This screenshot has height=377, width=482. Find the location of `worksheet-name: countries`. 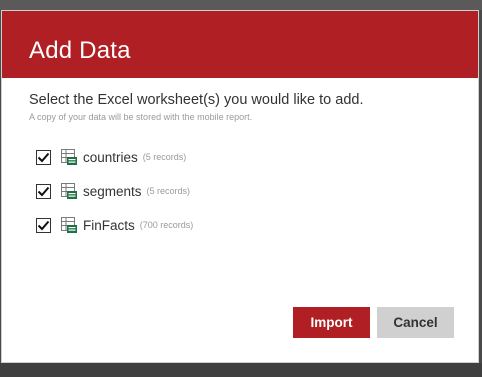

worksheet-name: countries is located at coordinates (110, 157).